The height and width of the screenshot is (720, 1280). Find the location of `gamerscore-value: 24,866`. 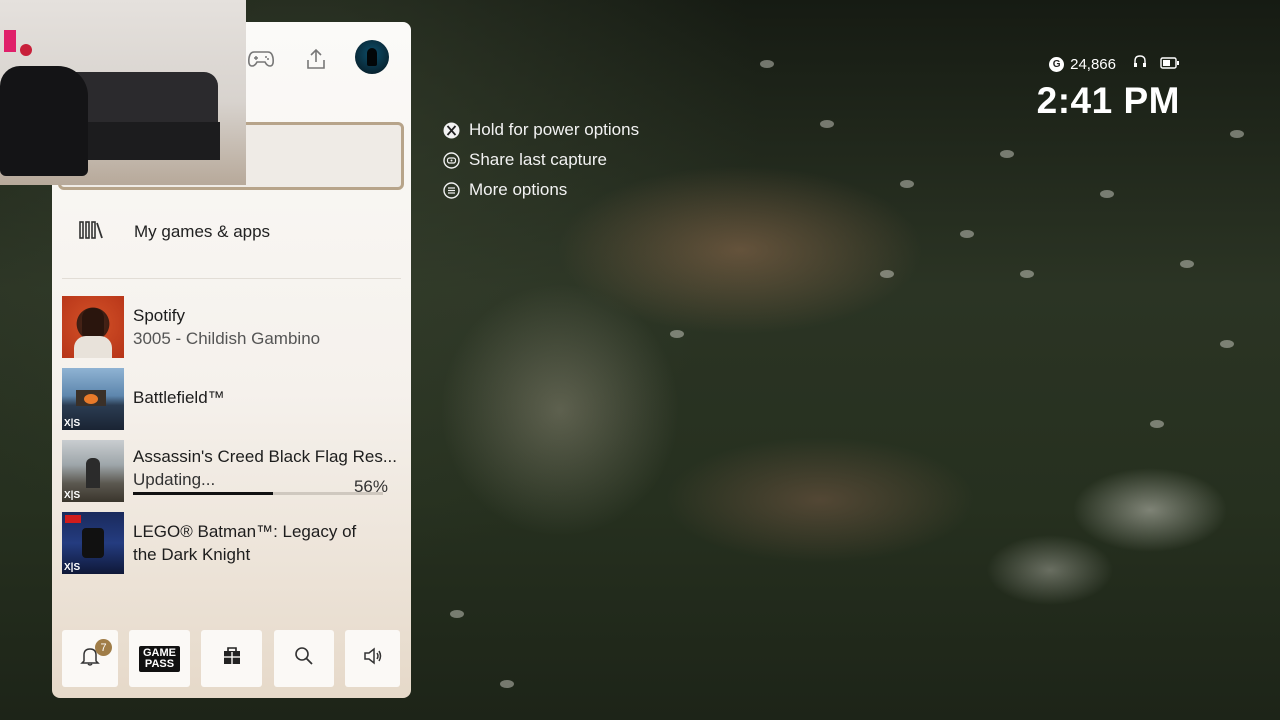

gamerscore-value: 24,866 is located at coordinates (1093, 64).